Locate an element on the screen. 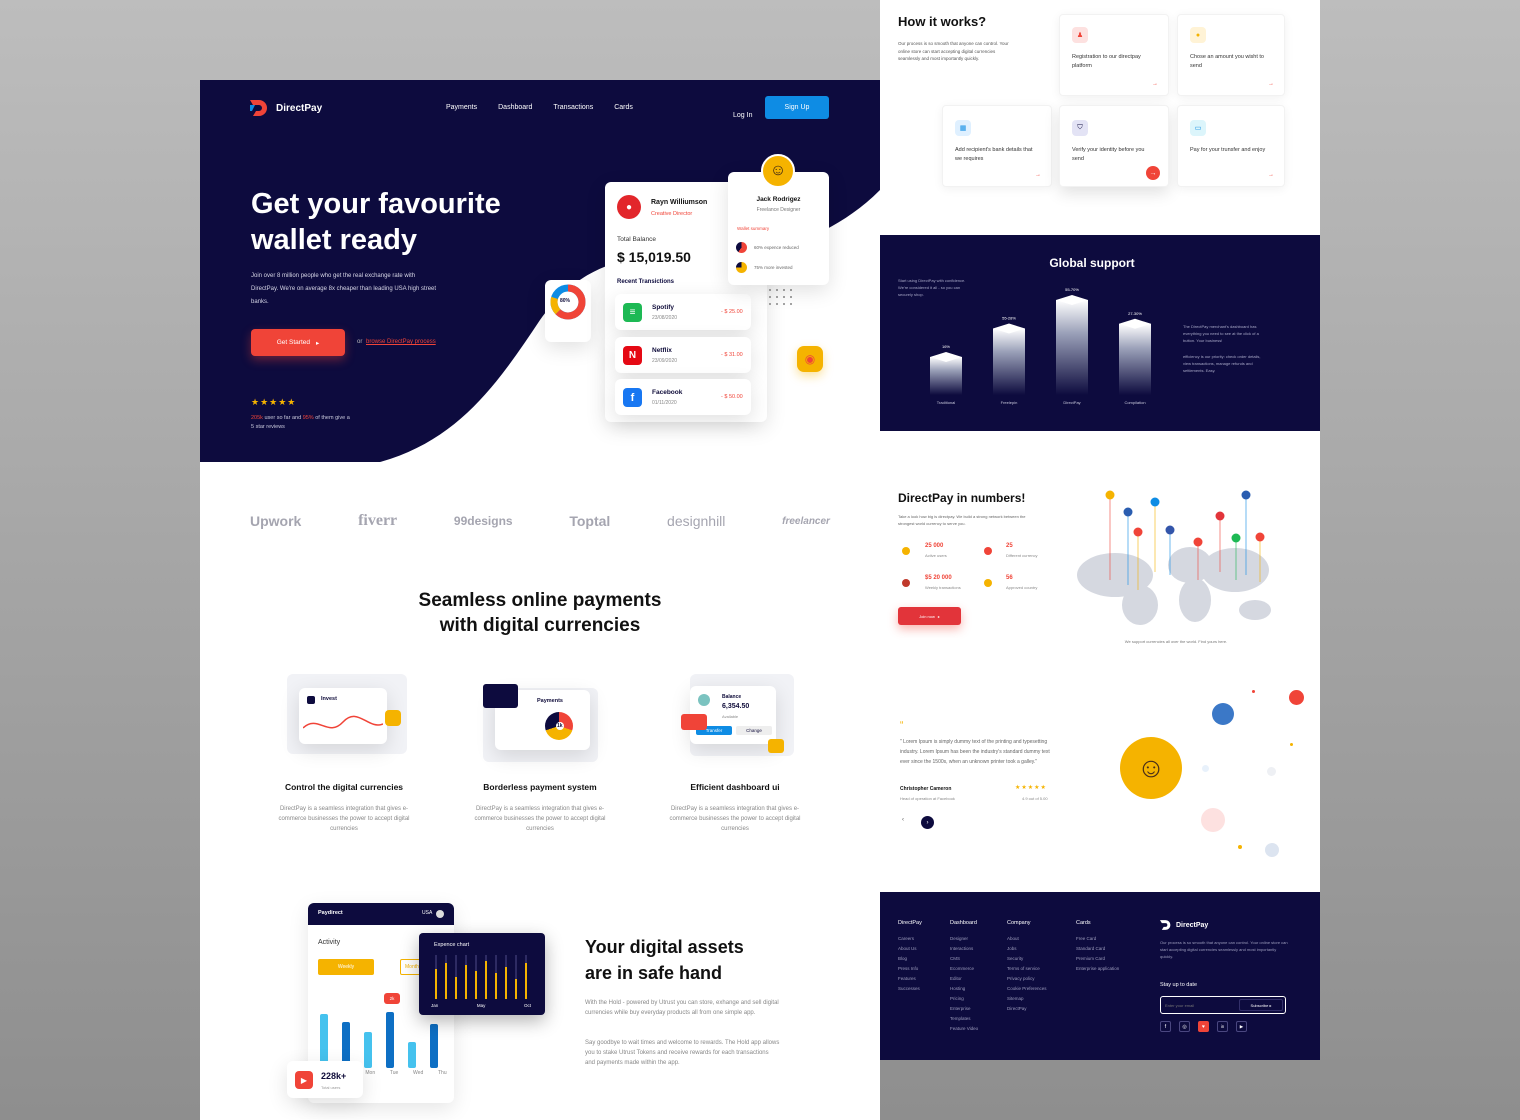 The width and height of the screenshot is (1520, 1120). profile-name: Jack Rodrigez is located at coordinates (778, 199).